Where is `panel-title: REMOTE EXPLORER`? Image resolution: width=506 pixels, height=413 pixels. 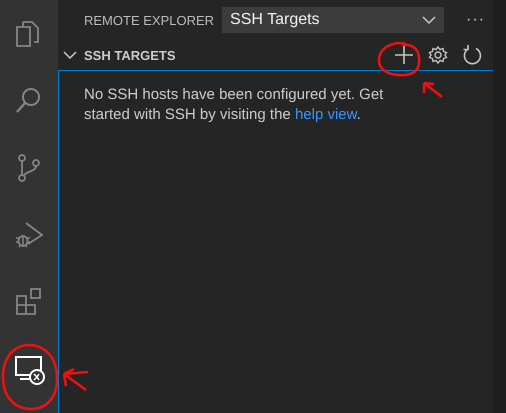 panel-title: REMOTE EXPLORER is located at coordinates (149, 20).